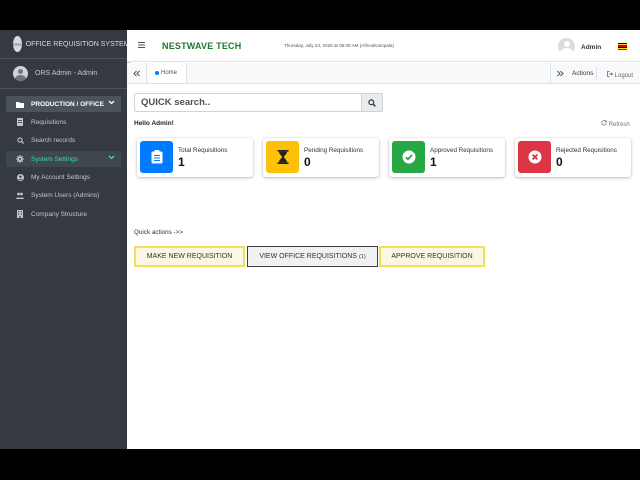  I want to click on sidebar-item-label: My Account Settings, so click(60, 178).